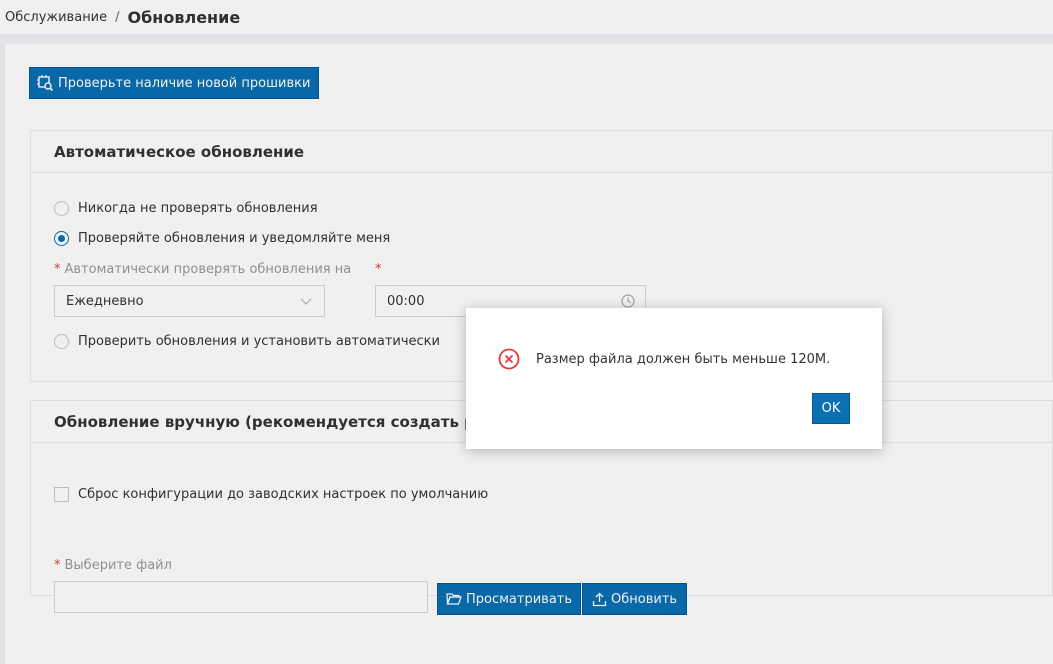 The width and height of the screenshot is (1053, 664). Describe the element at coordinates (674, 378) in the screenshot. I see `error-dialog: Размер файла должен быть меньше 120M. OK` at that location.